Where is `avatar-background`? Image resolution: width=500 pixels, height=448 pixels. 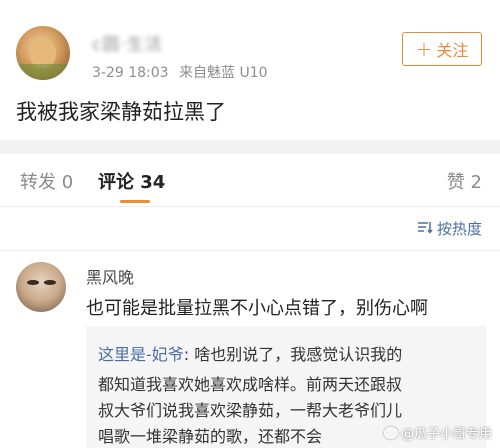
avatar-background is located at coordinates (43, 72).